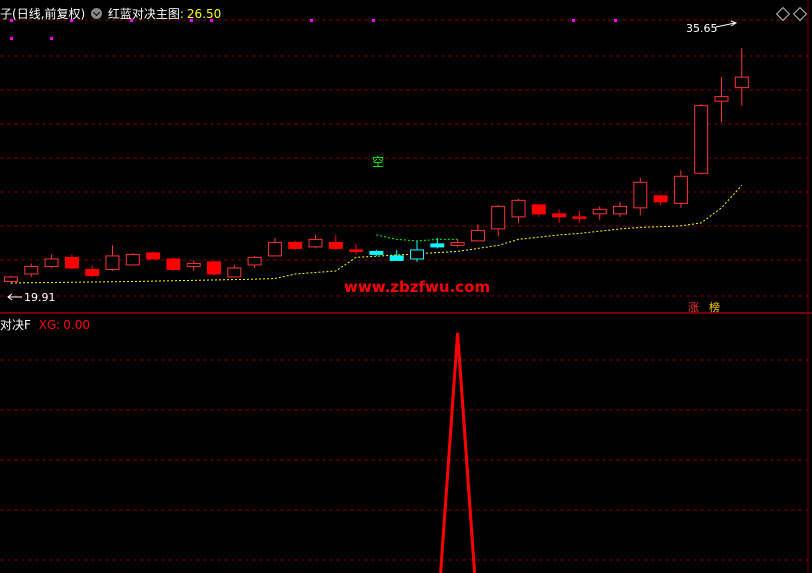 Image resolution: width=812 pixels, height=573 pixels. I want to click on main-header: 子(日线,前复权) 红蓝对决主图: 26.50, so click(110, 13).